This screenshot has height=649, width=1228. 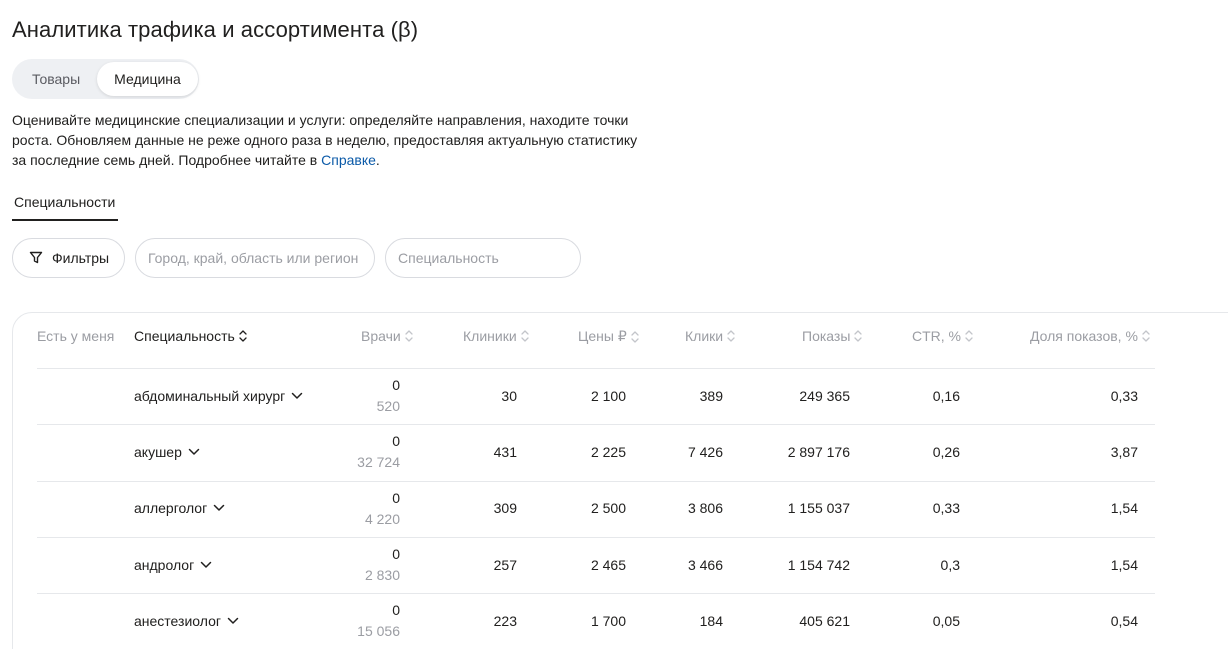 I want to click on specialty-name: андролог, so click(x=164, y=565).